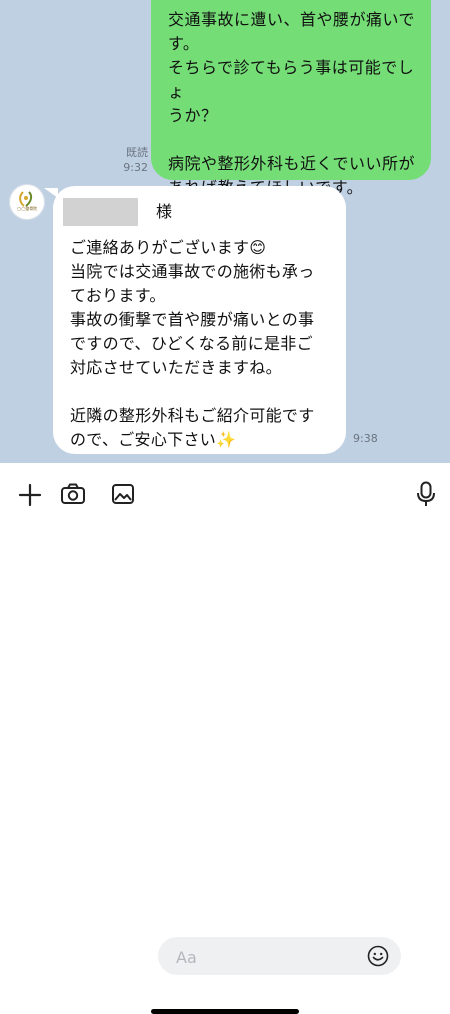 Image resolution: width=450 pixels, height=1014 pixels. What do you see at coordinates (426, 494) in the screenshot?
I see `mic-icon` at bounding box center [426, 494].